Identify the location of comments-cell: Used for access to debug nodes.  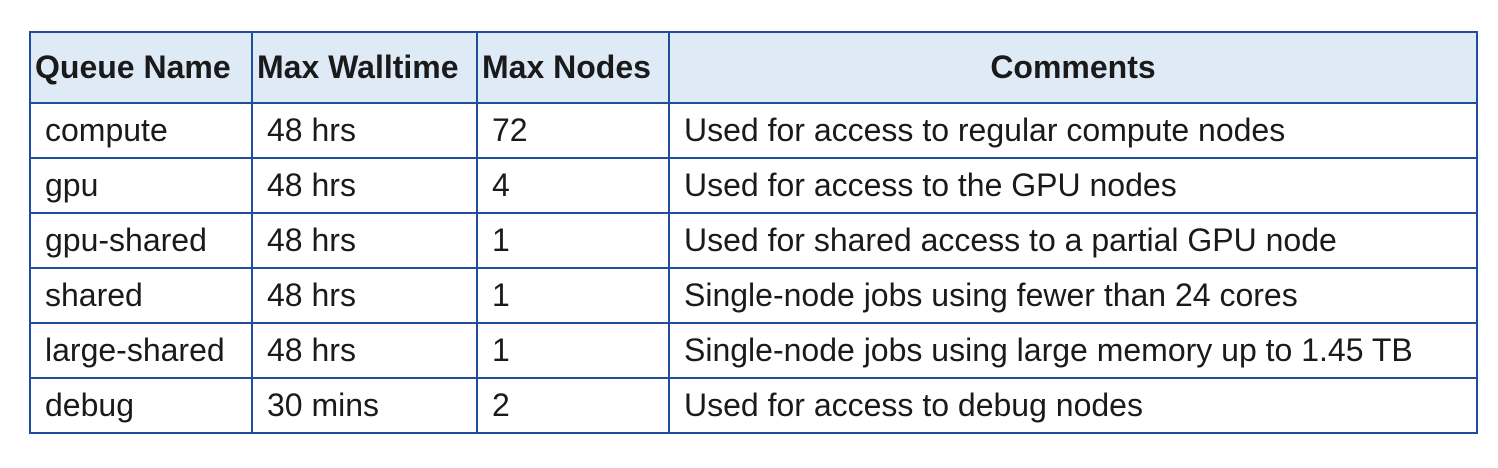
(1073, 405).